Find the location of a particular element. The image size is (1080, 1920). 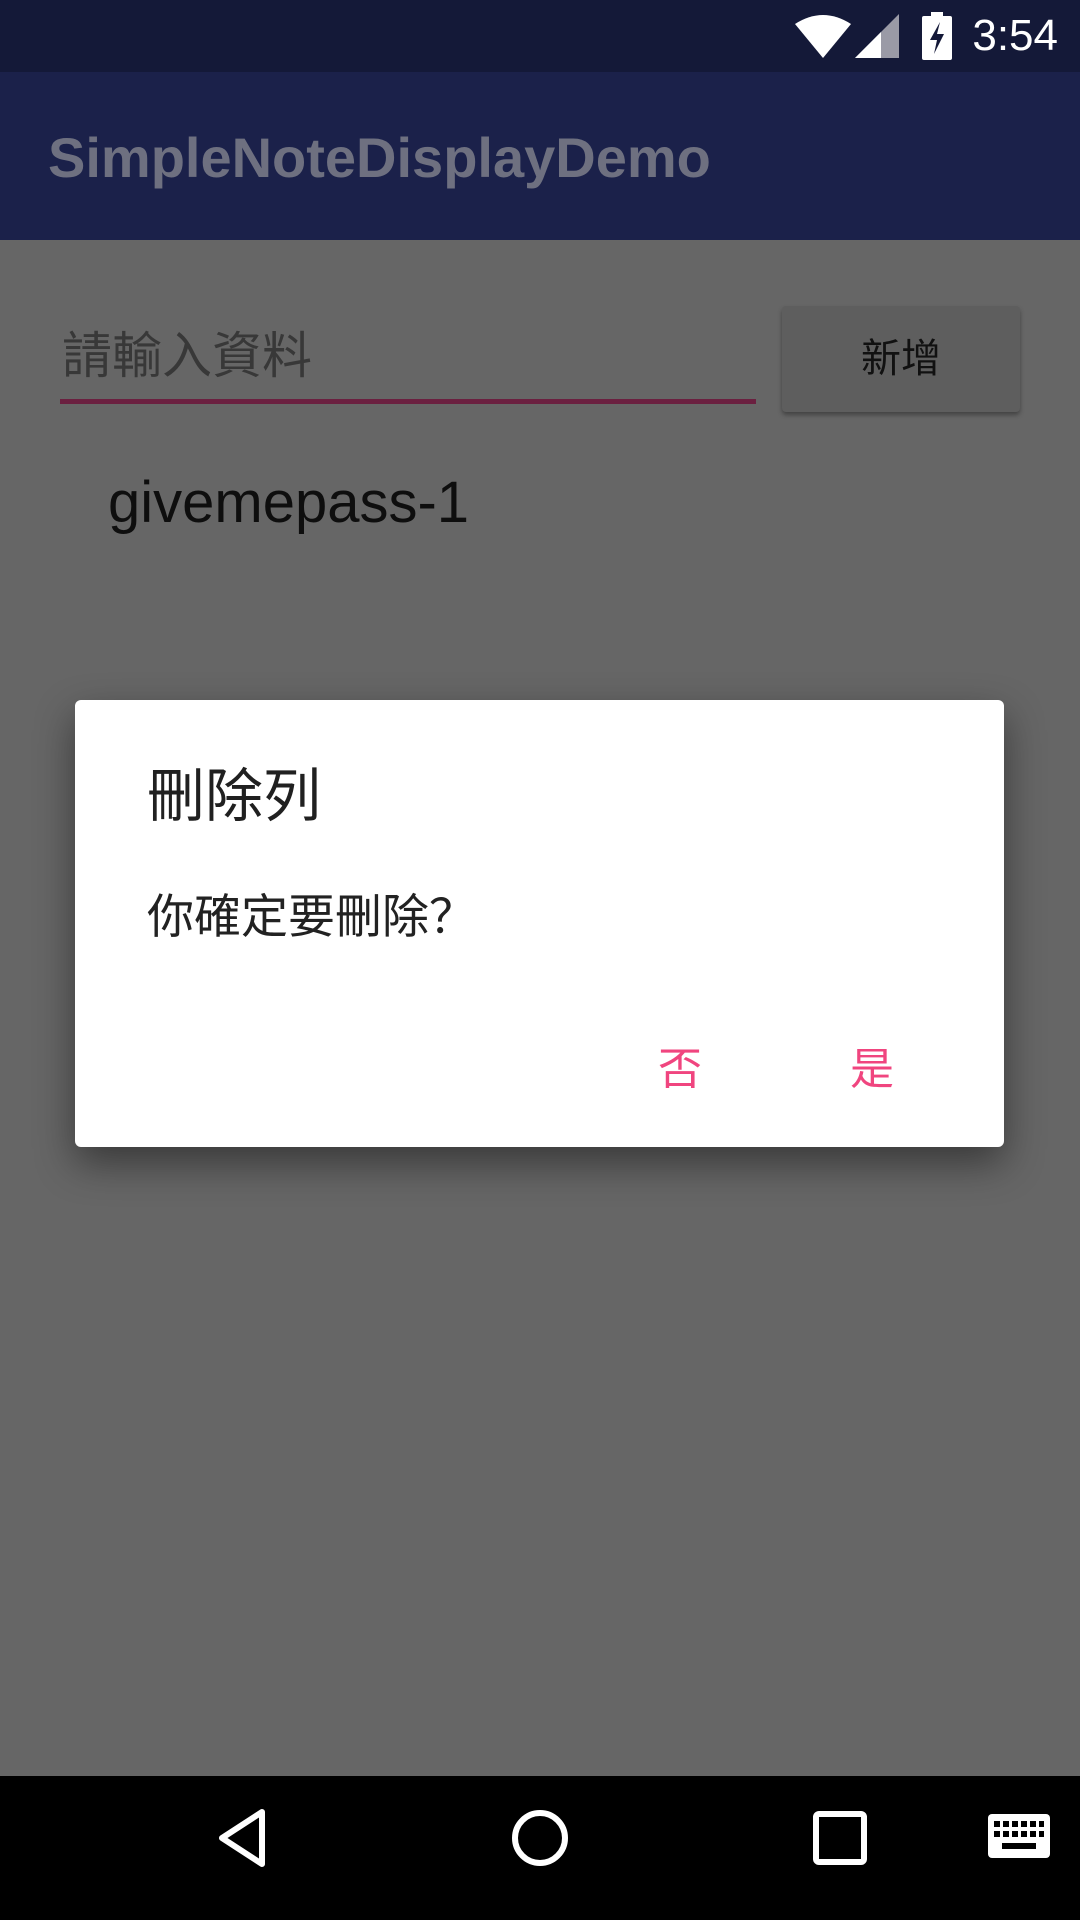

navigation-bar is located at coordinates (540, 1848).